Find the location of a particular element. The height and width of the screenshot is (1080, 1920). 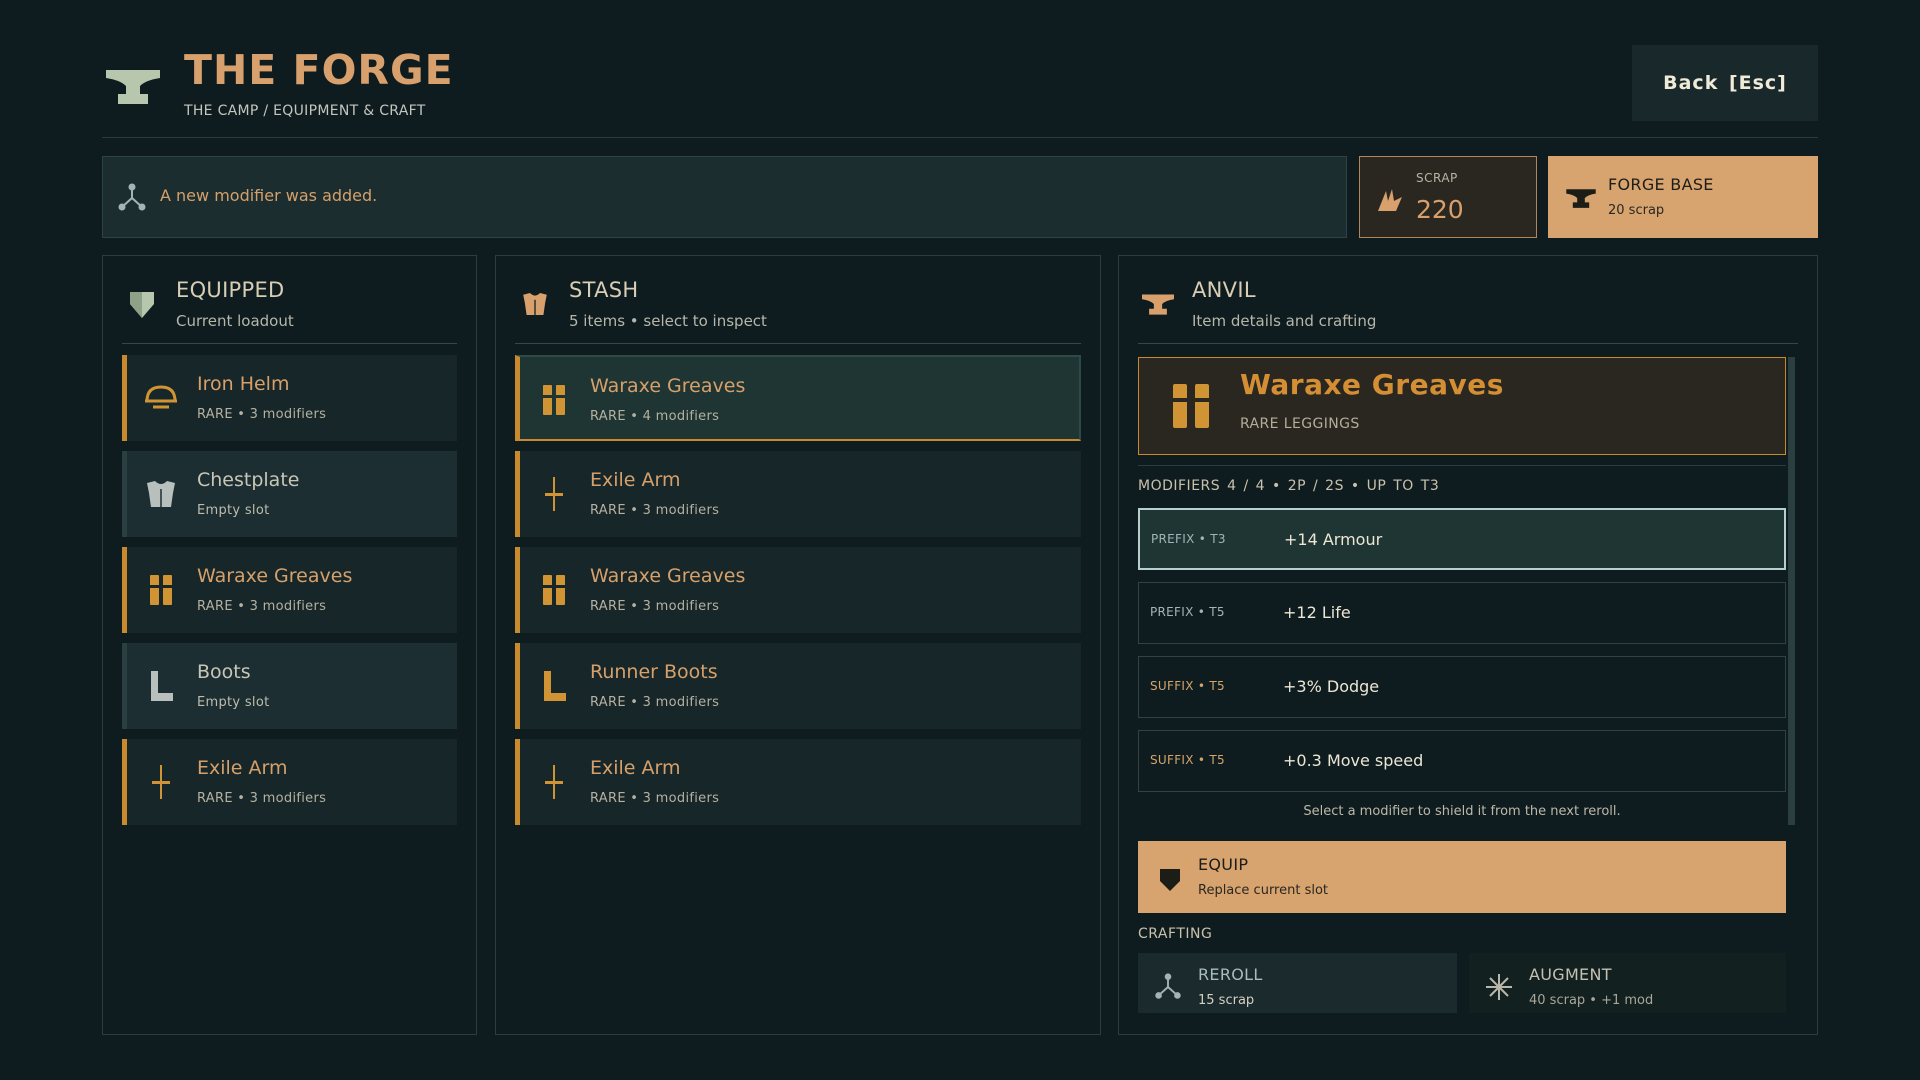

sparkle-icon is located at coordinates (1499, 987).